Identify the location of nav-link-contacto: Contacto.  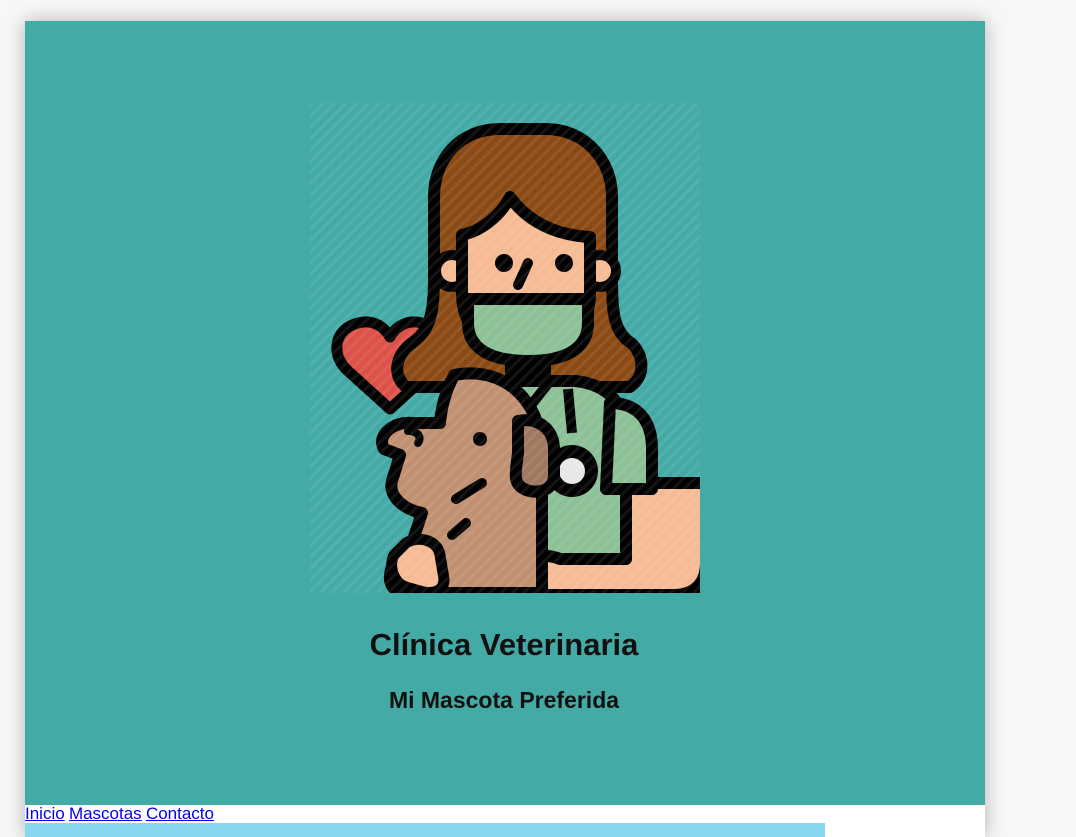
(180, 813).